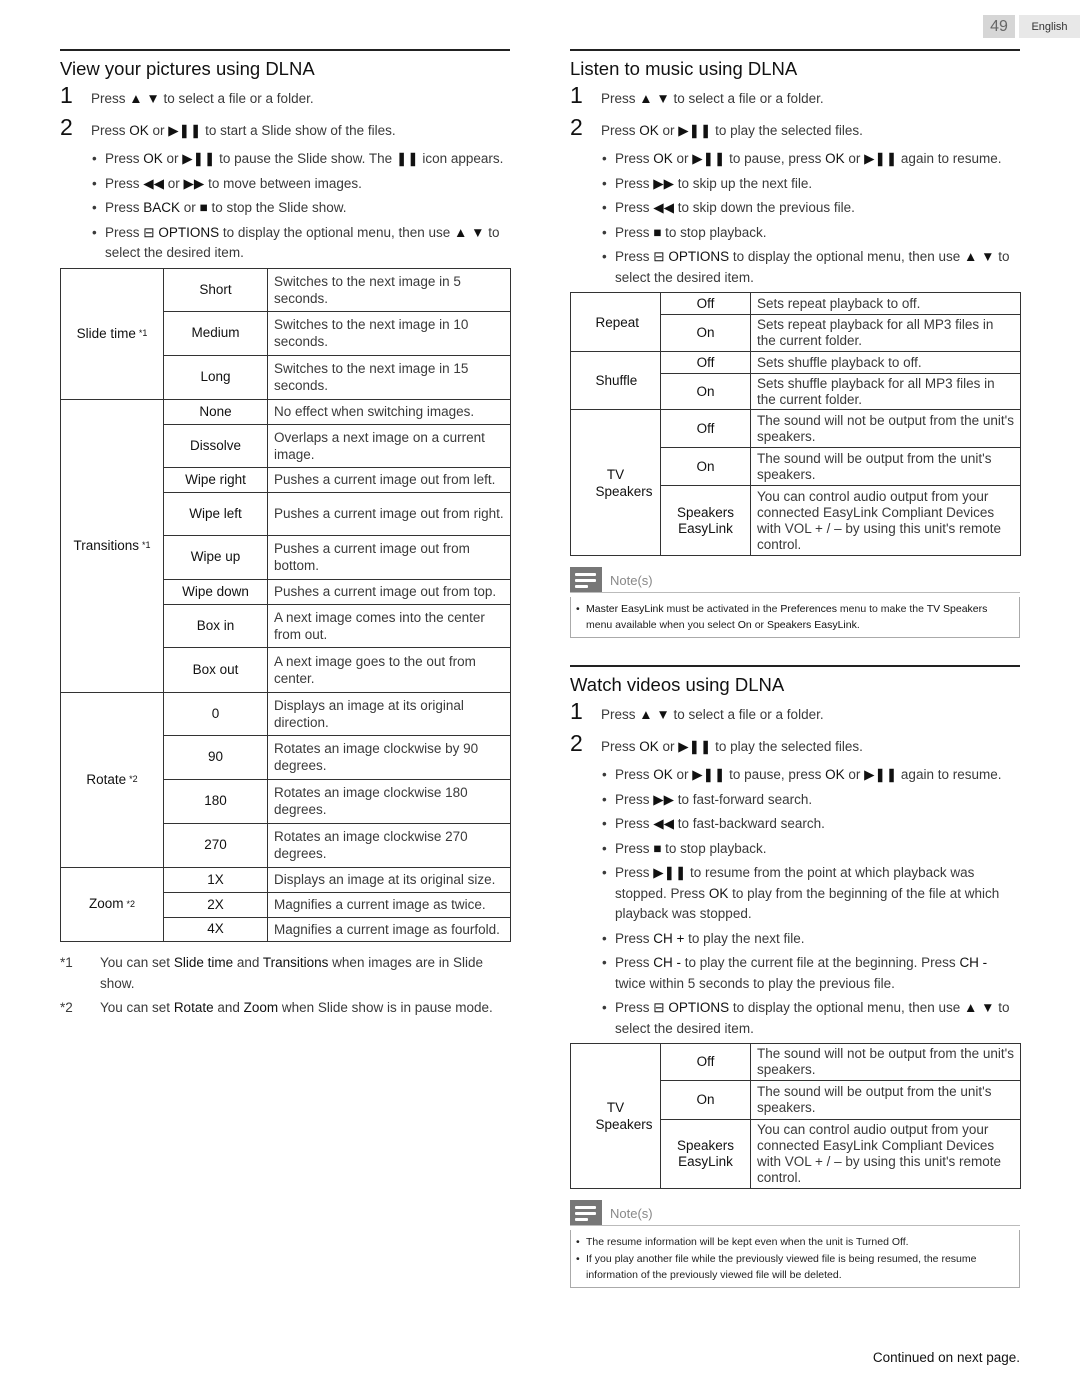 This screenshot has width=1080, height=1397. Describe the element at coordinates (295, 962) in the screenshot. I see `bold-text: Transitions` at that location.